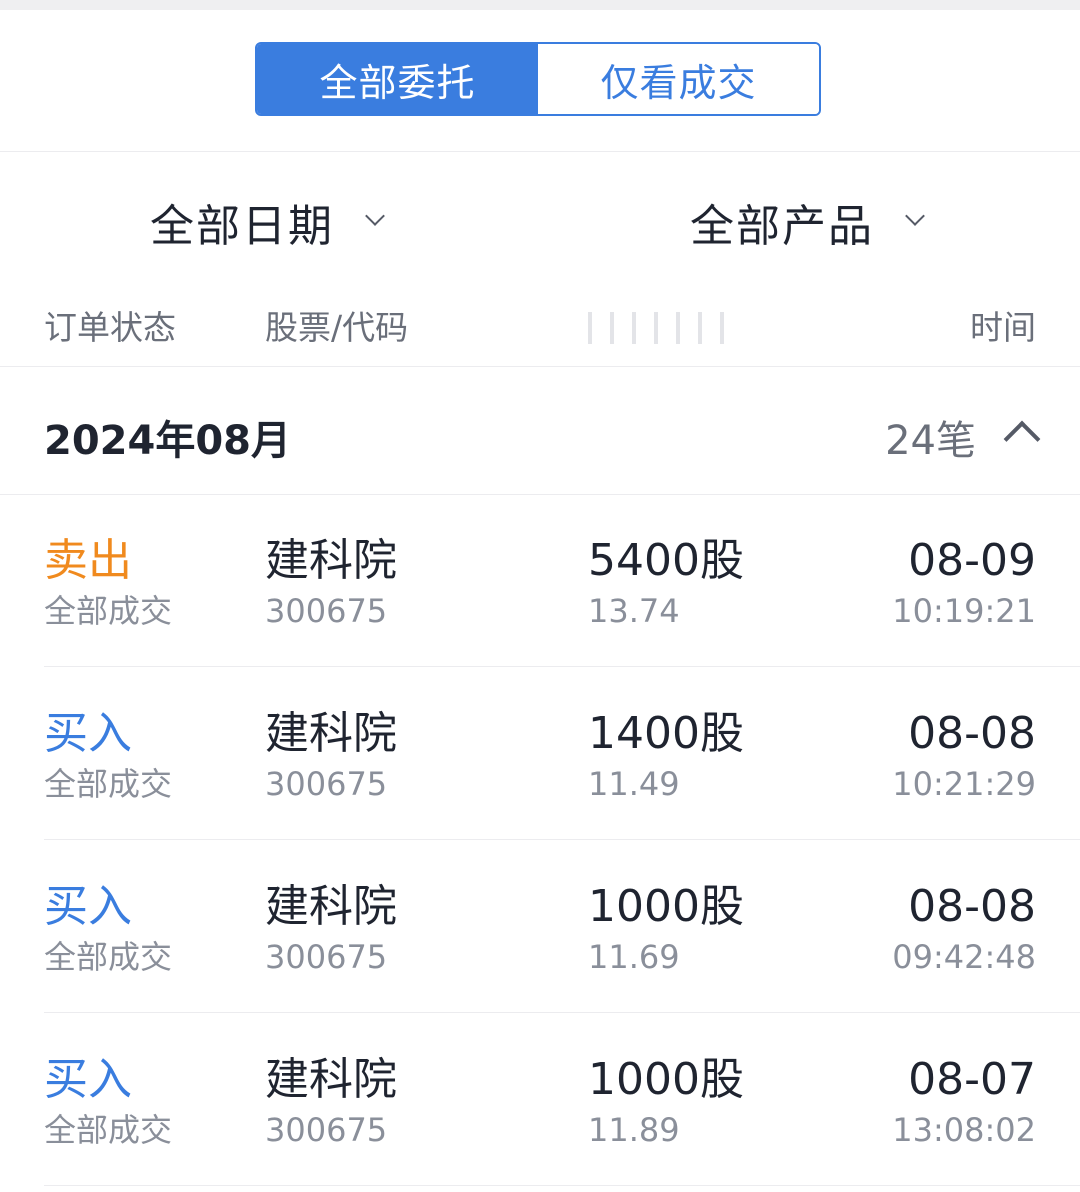  I want to click on order-view-toggle: 全部委托 仅看成交, so click(538, 79).